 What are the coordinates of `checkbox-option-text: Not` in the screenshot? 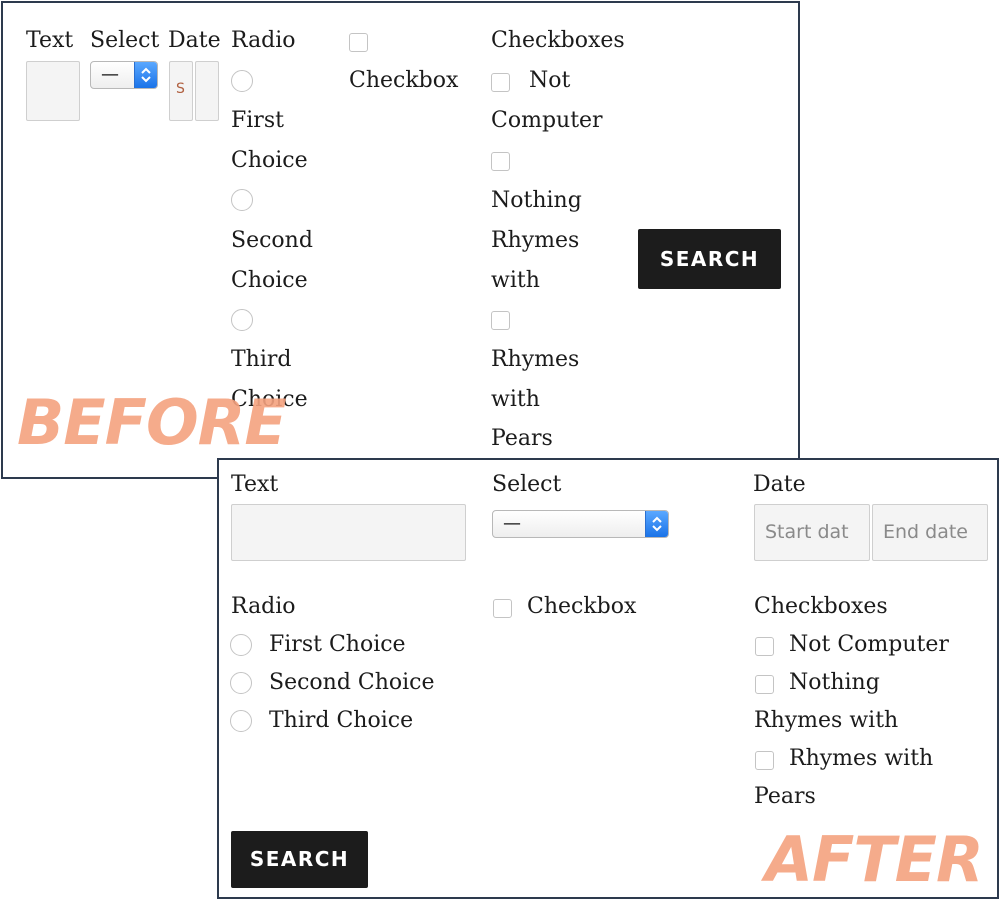 It's located at (550, 80).